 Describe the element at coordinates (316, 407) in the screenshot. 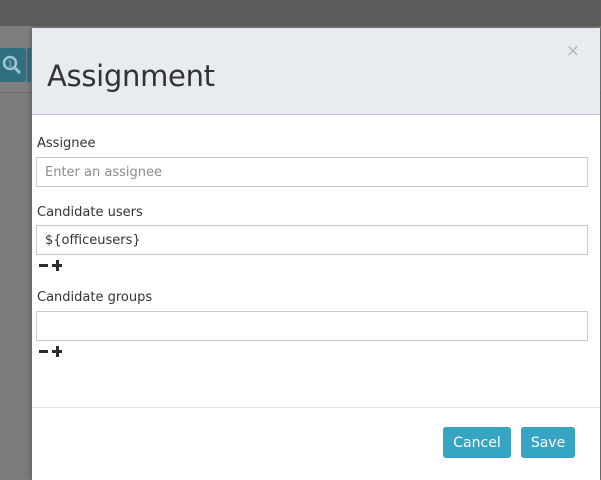

I see `footer-divider` at that location.